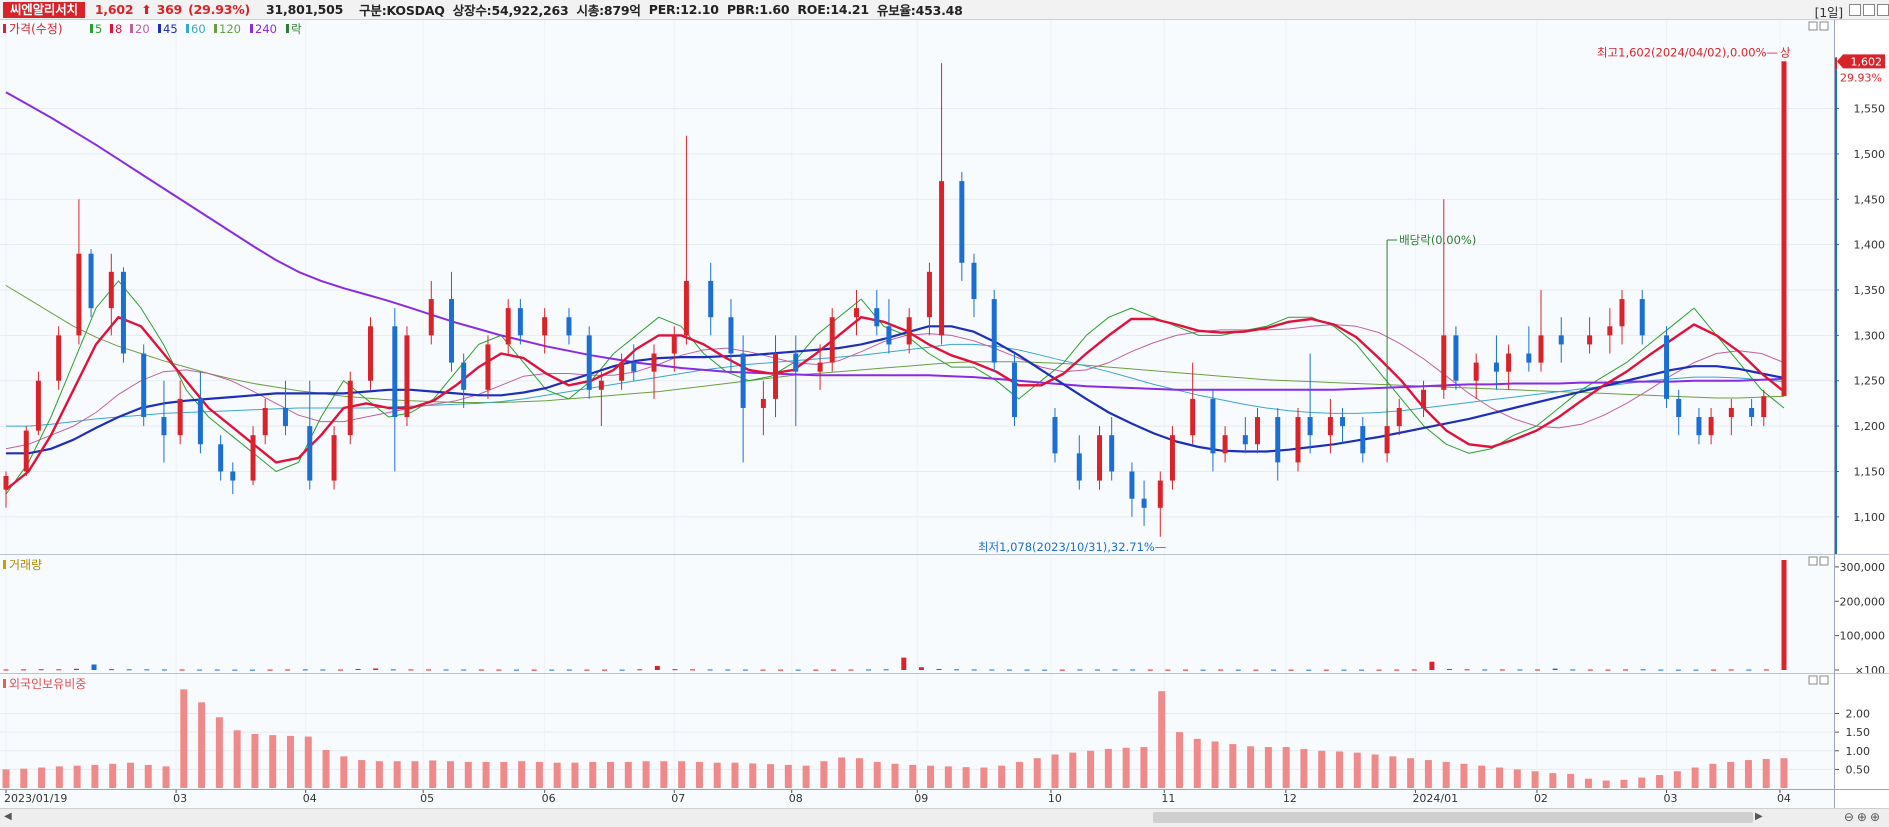  I want to click on price-y-tick-label: 1,300, so click(1870, 335).